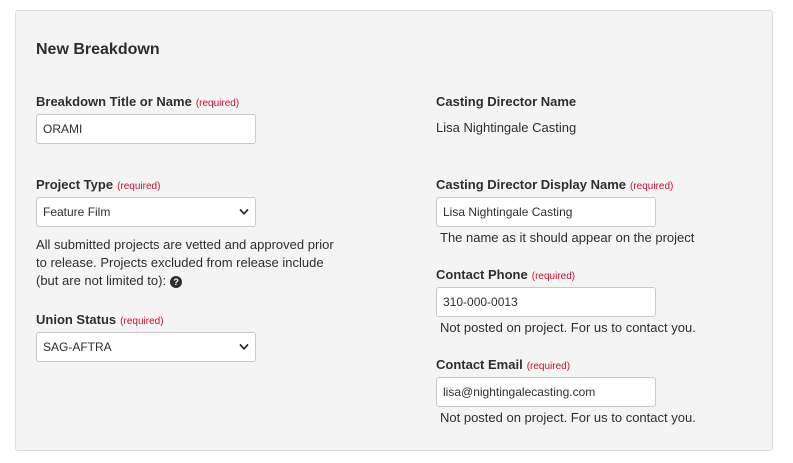 The width and height of the screenshot is (793, 463). I want to click on casting-director-value: Lisa Nightingale Casting, so click(506, 127).